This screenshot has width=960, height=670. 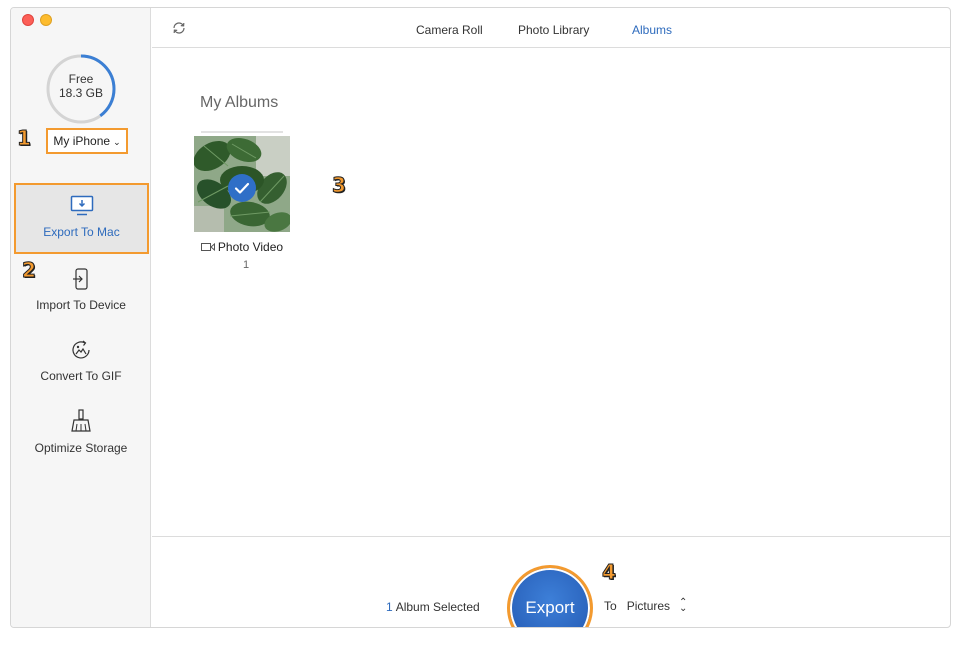 I want to click on refresh-icon, so click(x=179, y=28).